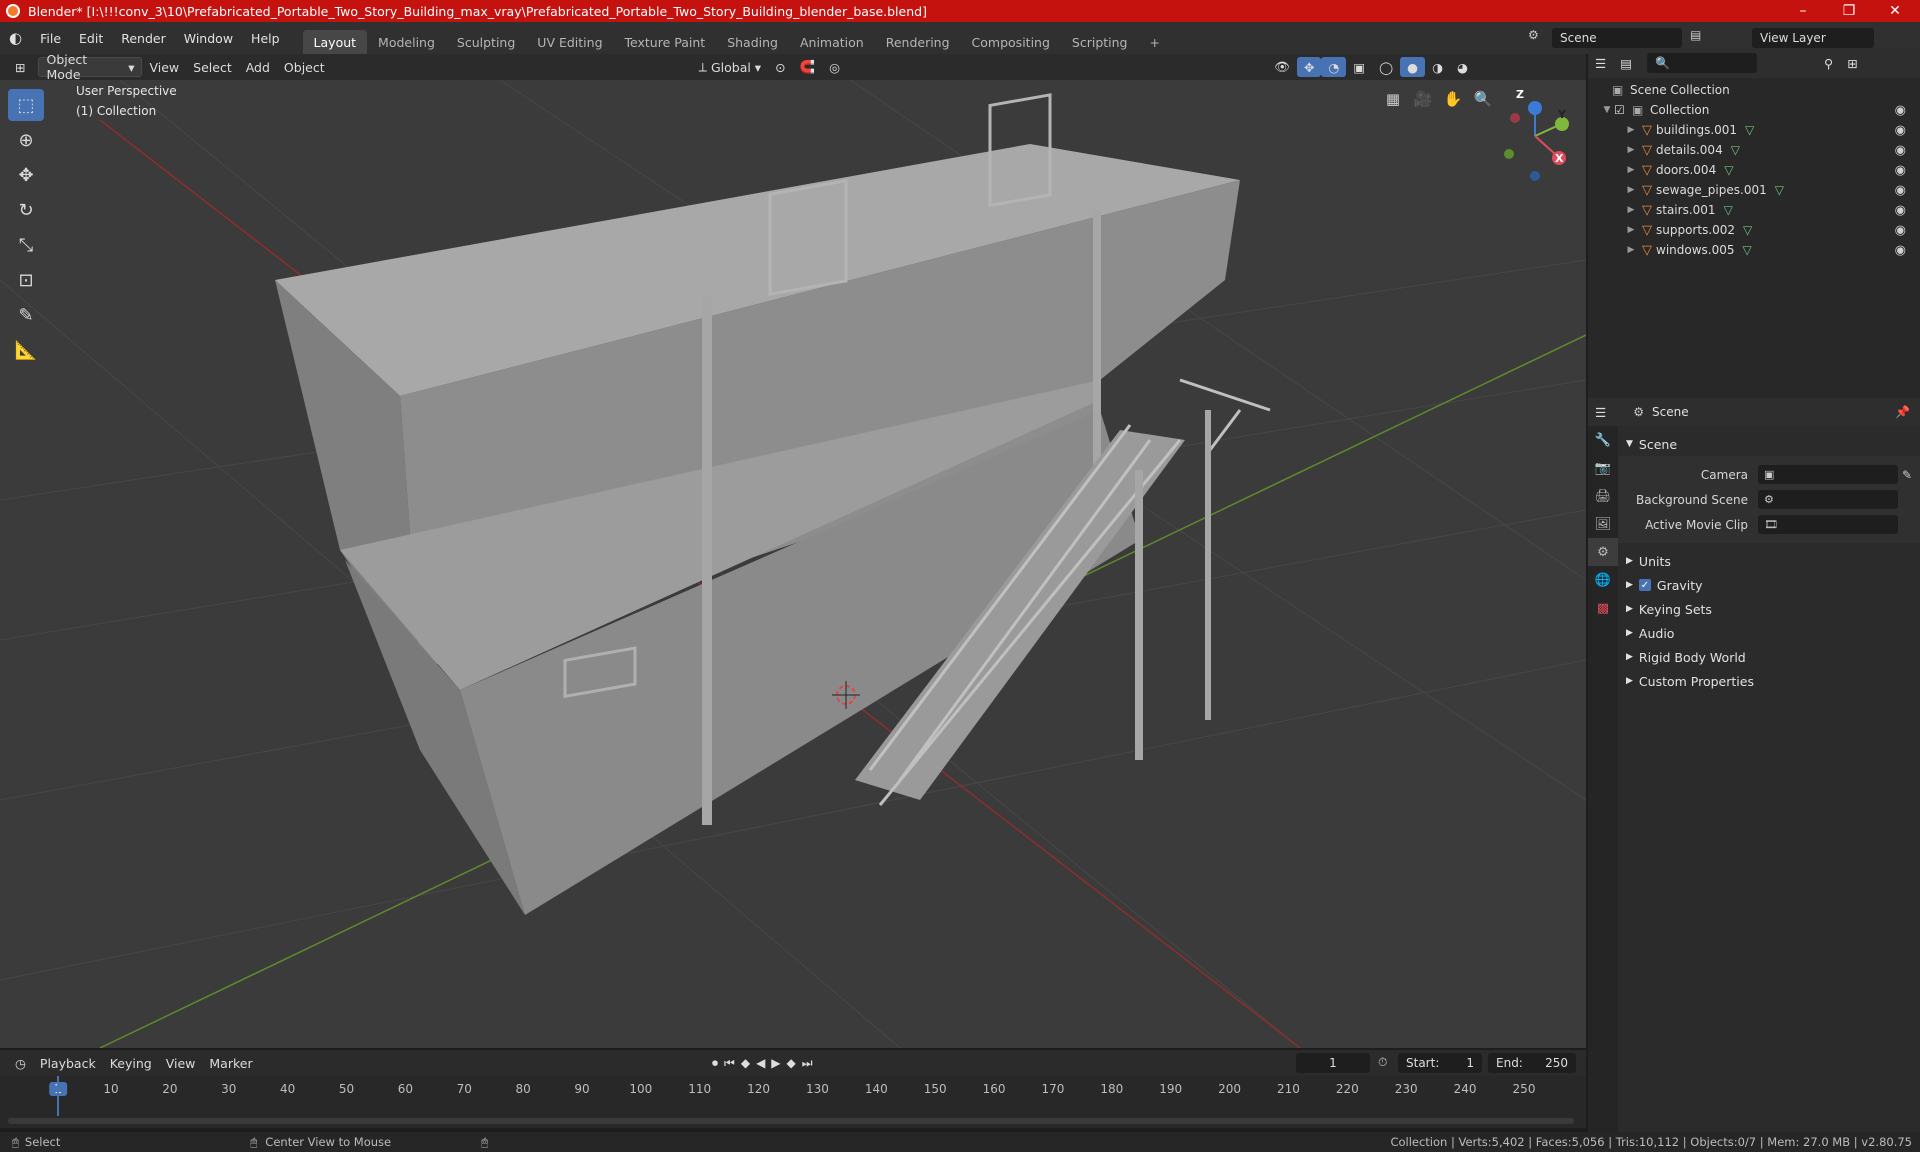 The image size is (1920, 1152). Describe the element at coordinates (1644, 585) in the screenshot. I see `gravity-checkbox: ✓` at that location.